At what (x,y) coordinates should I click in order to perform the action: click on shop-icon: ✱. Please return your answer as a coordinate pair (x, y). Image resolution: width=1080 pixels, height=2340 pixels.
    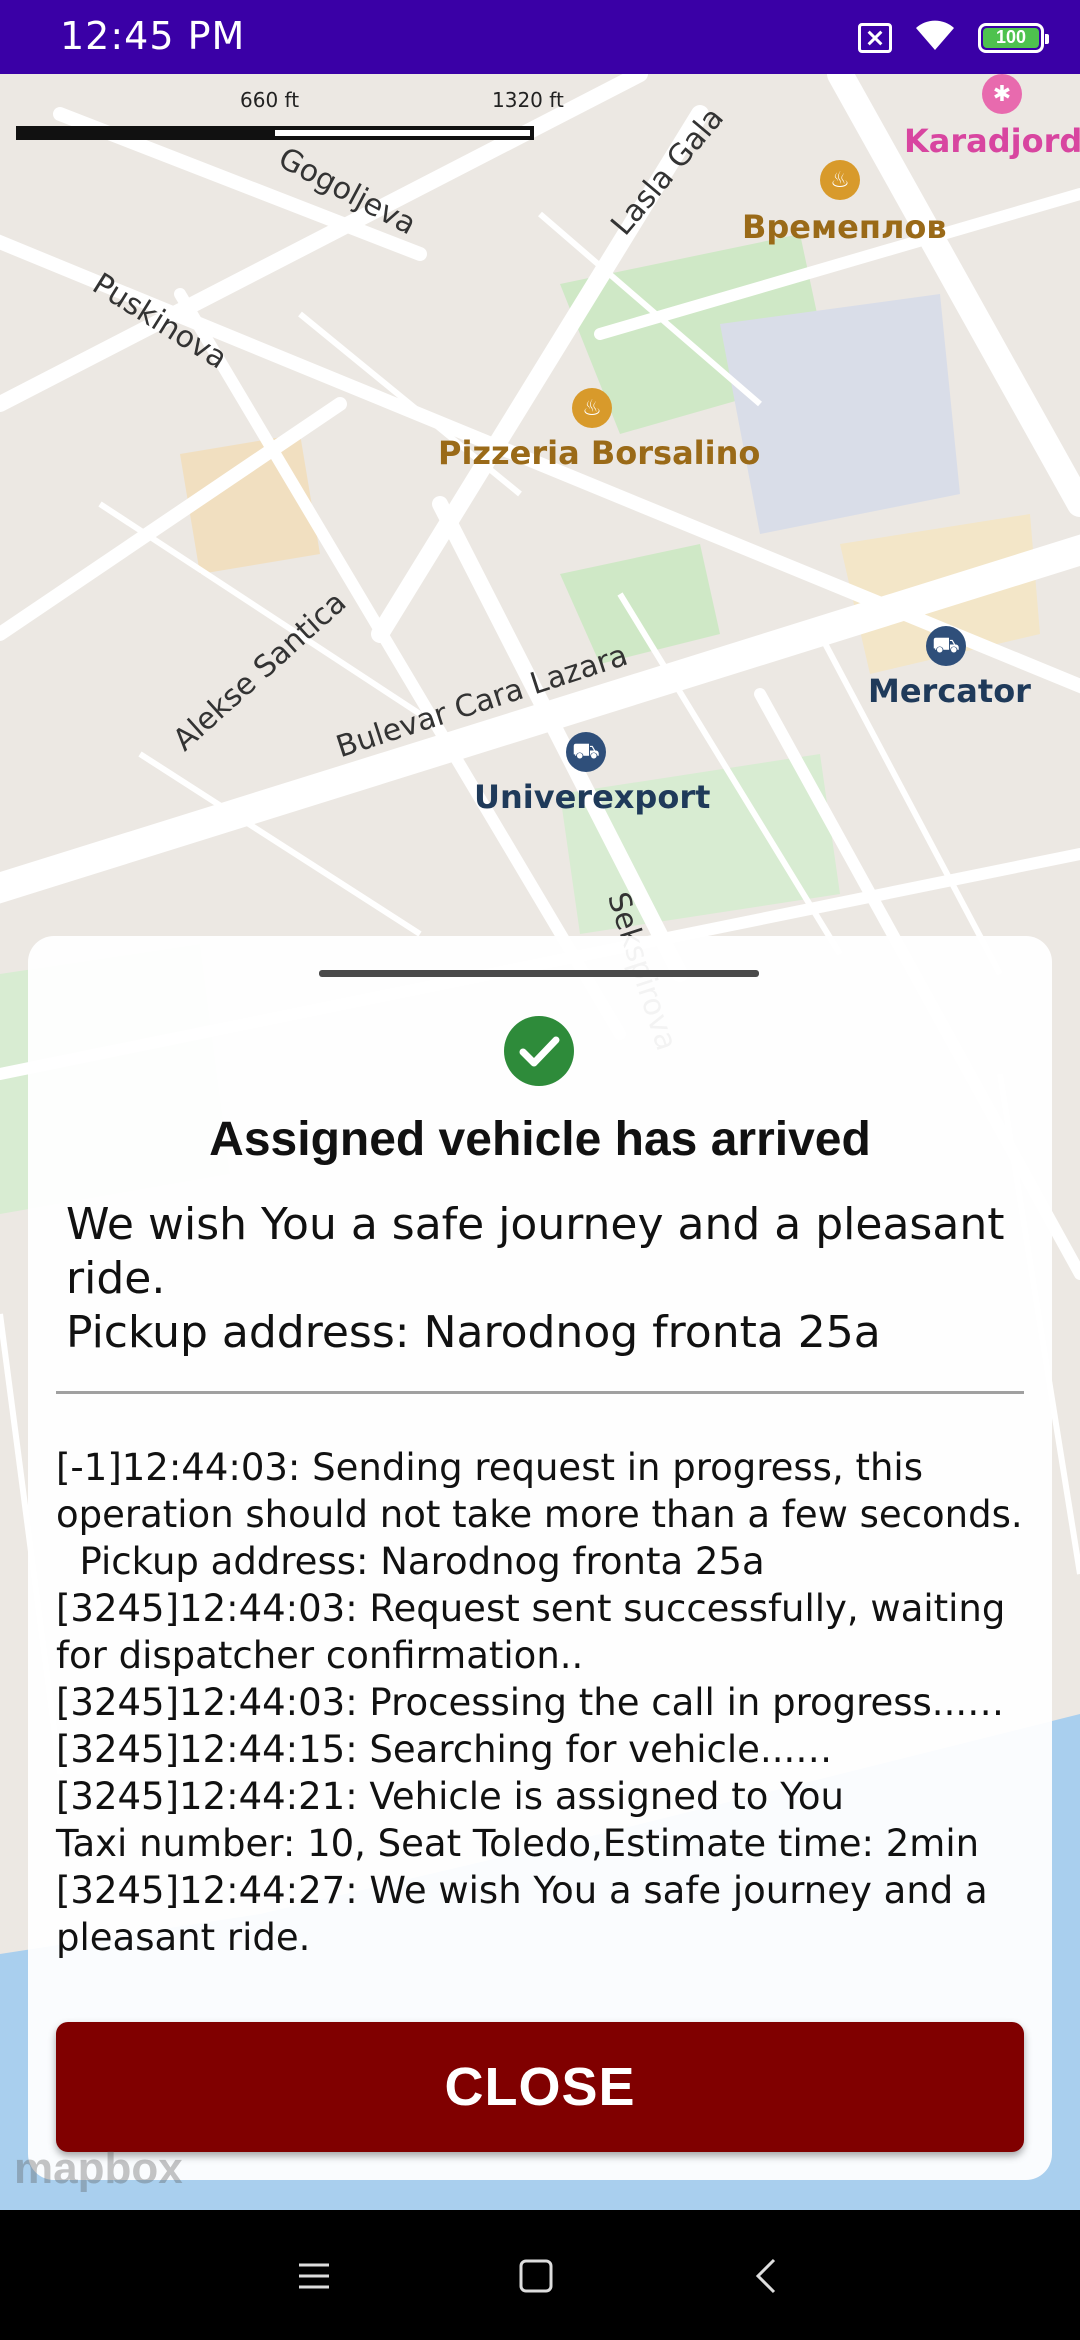
    Looking at the image, I should click on (1002, 94).